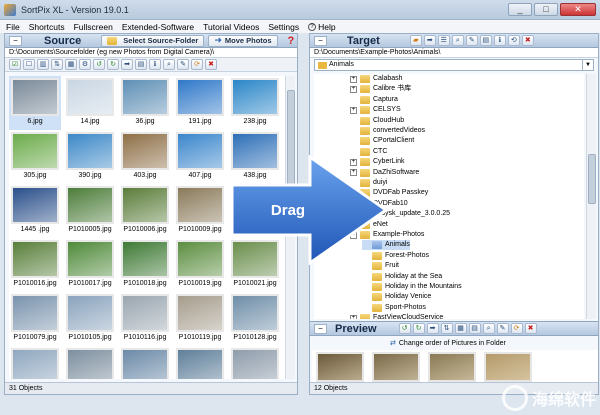 This screenshot has height=415, width=600. Describe the element at coordinates (243, 40) in the screenshot. I see `move-photos-button: ➜ Move Photos` at that location.